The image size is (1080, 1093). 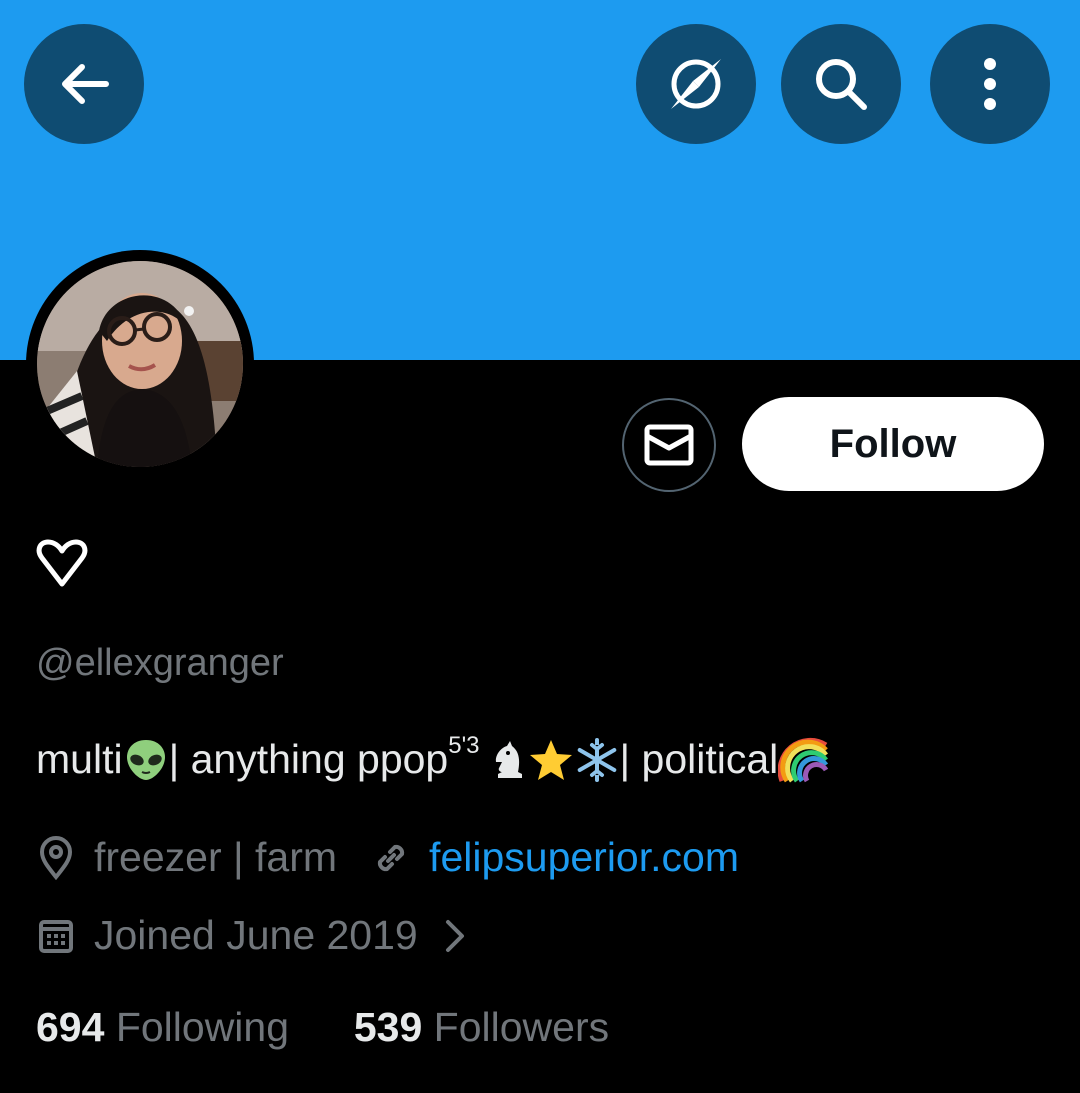 I want to click on chevron-right-icon, so click(x=454, y=935).